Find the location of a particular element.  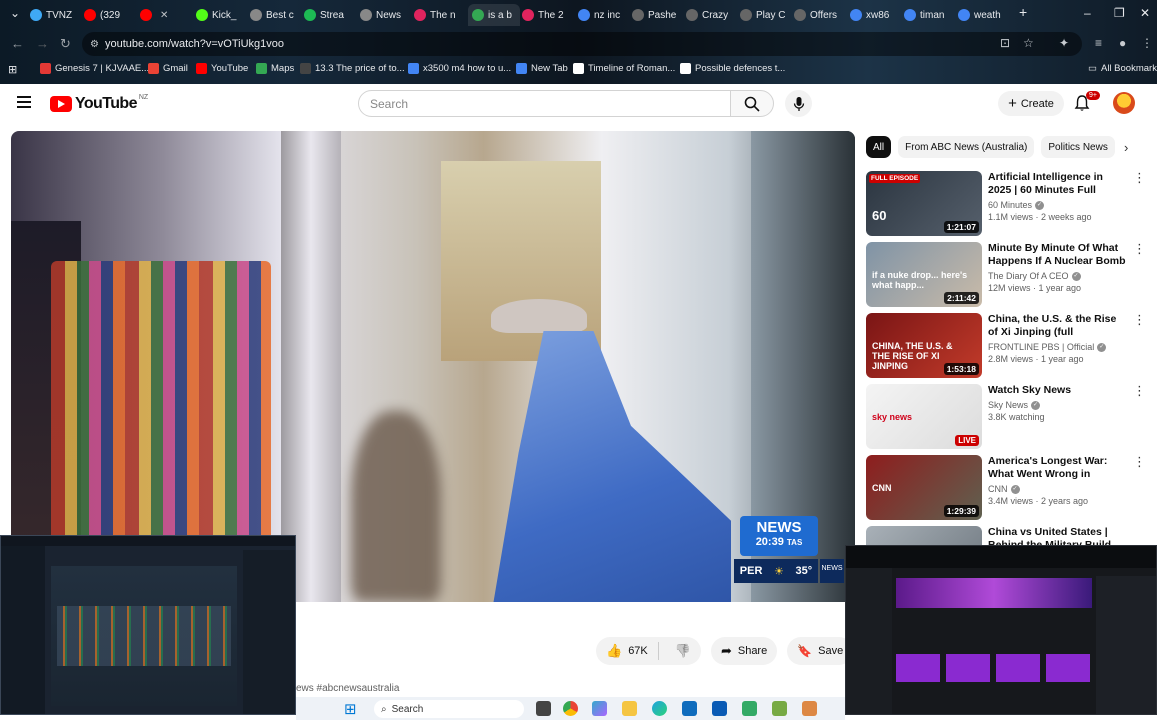

browser-menu-icon: ⋮ is located at coordinates (1147, 43).